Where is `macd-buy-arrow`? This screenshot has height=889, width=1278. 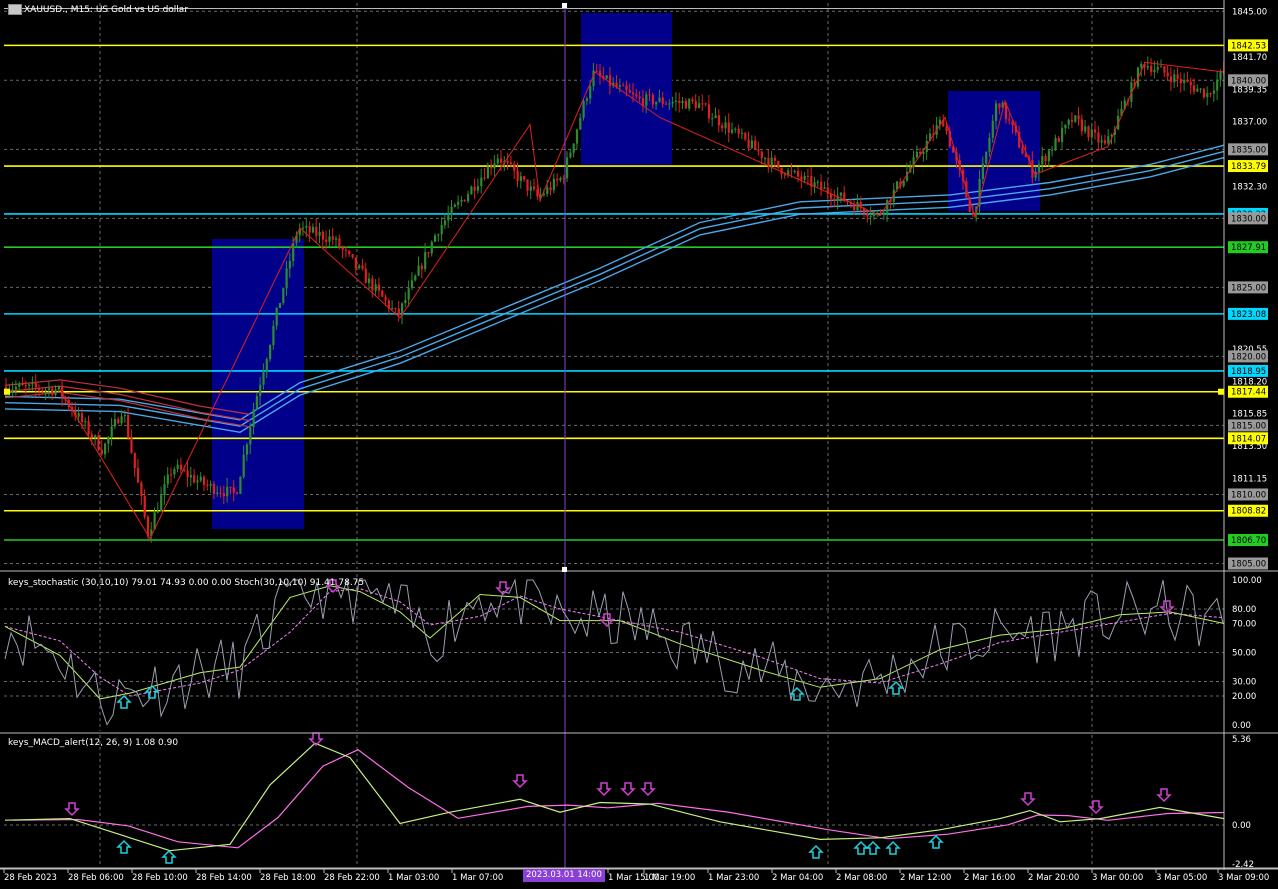
macd-buy-arrow is located at coordinates (893, 847).